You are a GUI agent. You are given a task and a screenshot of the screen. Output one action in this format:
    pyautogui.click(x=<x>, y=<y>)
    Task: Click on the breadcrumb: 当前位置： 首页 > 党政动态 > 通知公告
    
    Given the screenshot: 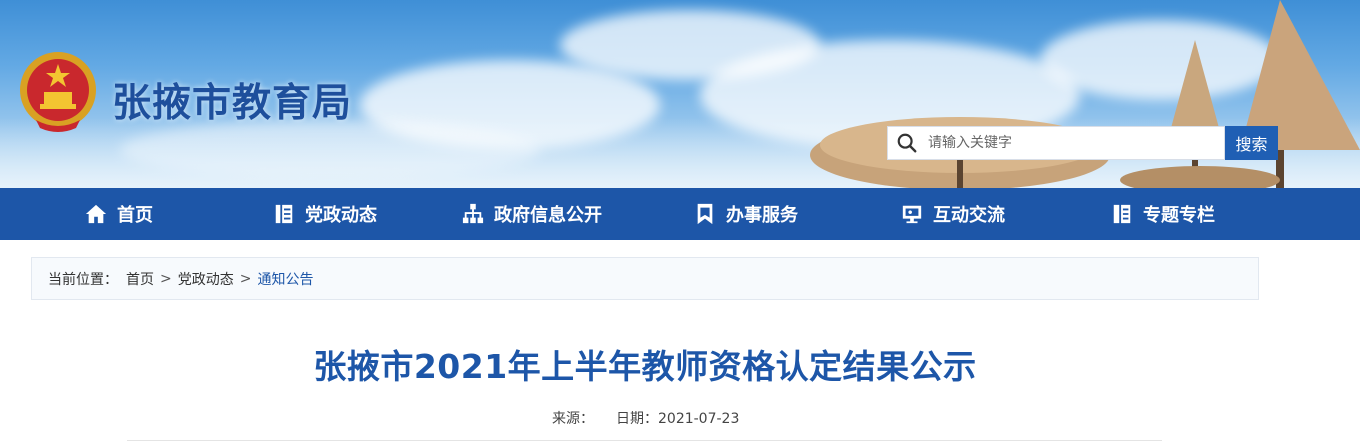 What is the action you would take?
    pyautogui.click(x=645, y=278)
    